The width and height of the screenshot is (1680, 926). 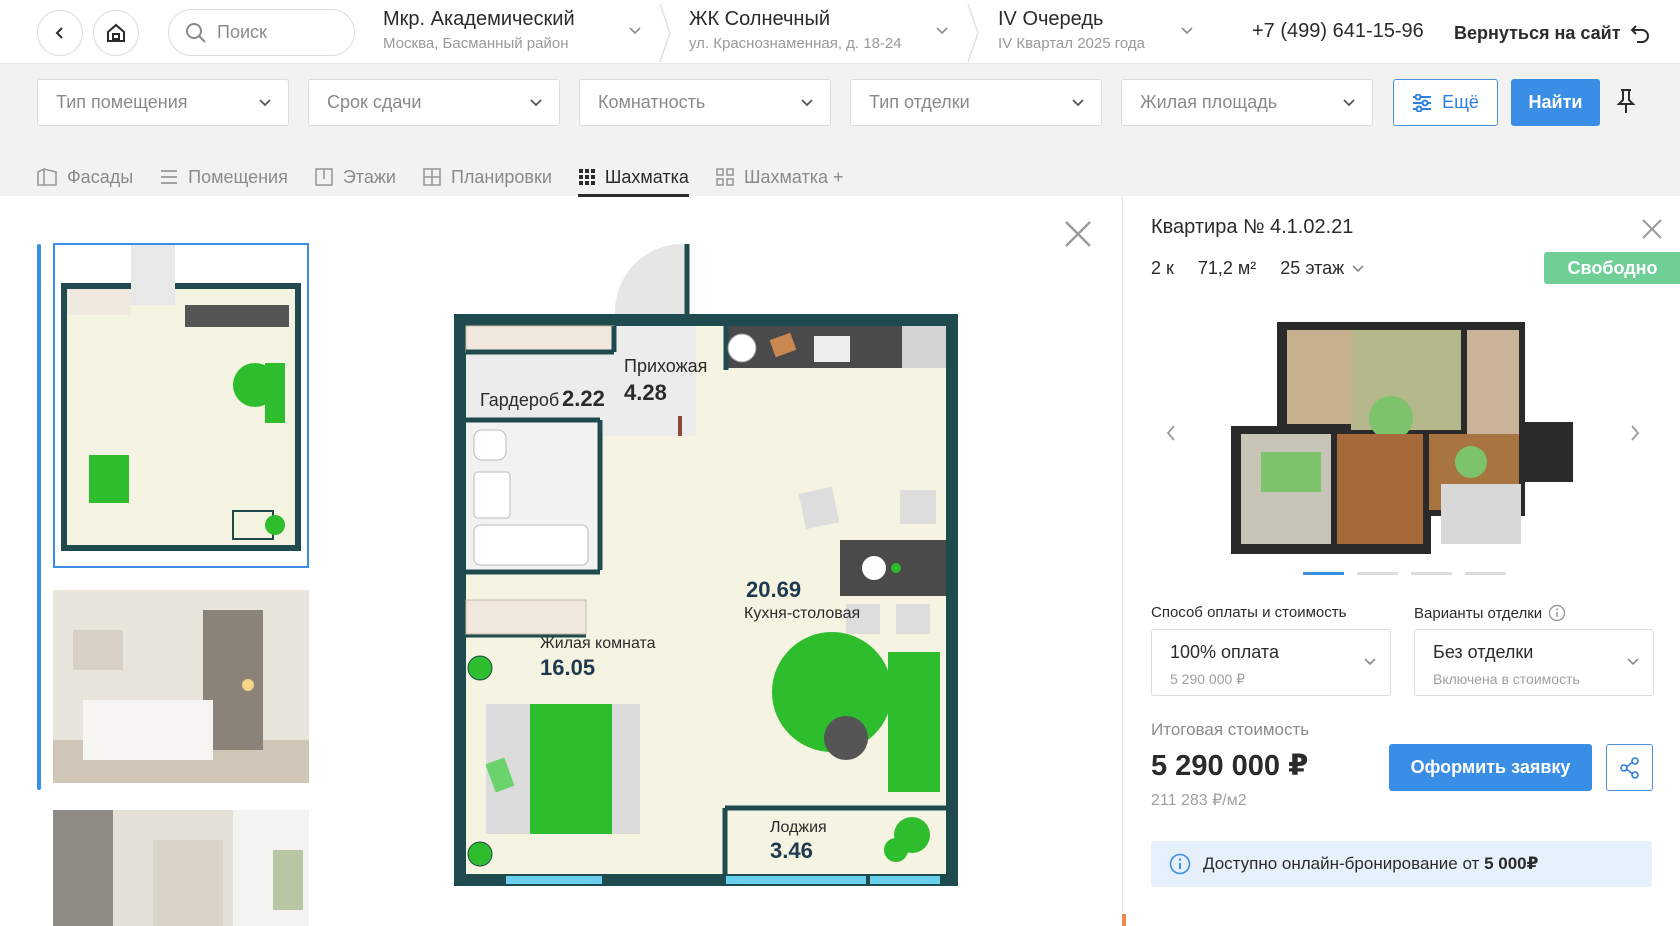 I want to click on bedroom-photo-image, so click(x=181, y=686).